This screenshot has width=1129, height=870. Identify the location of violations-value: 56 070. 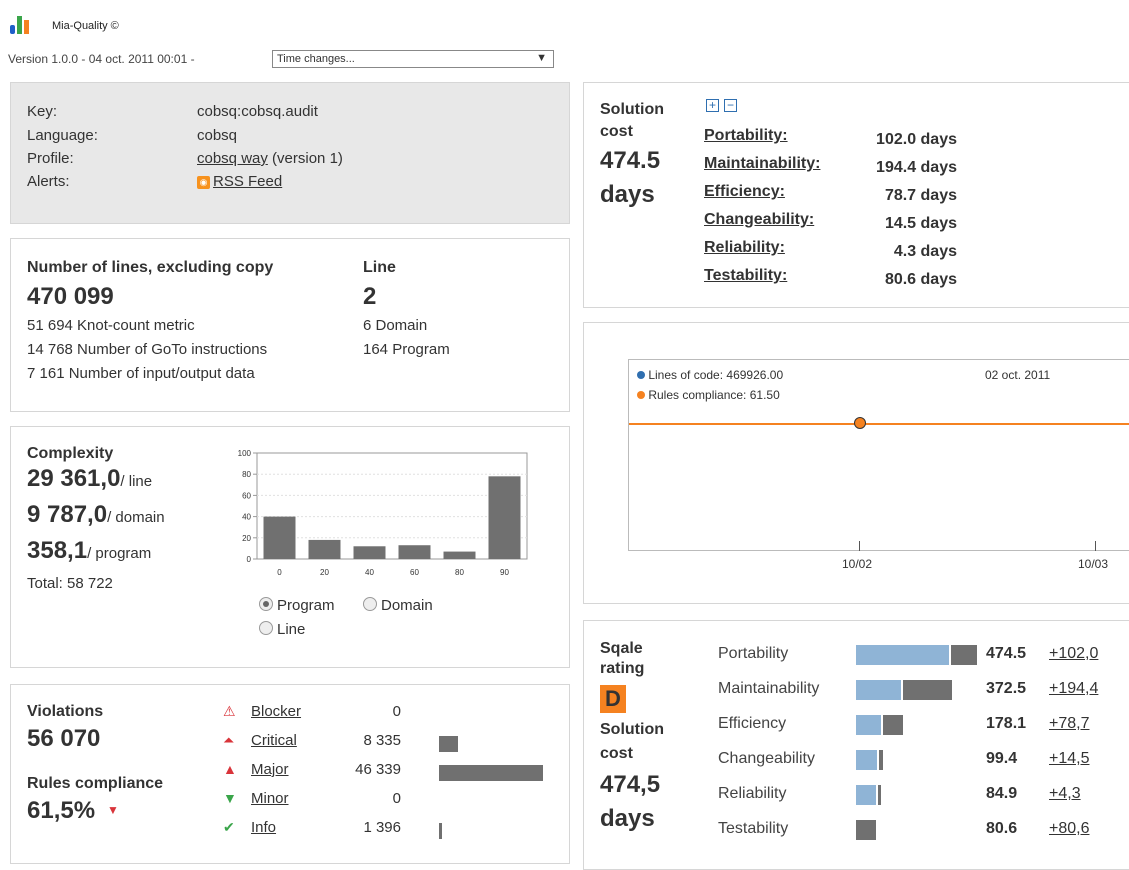
(64, 738).